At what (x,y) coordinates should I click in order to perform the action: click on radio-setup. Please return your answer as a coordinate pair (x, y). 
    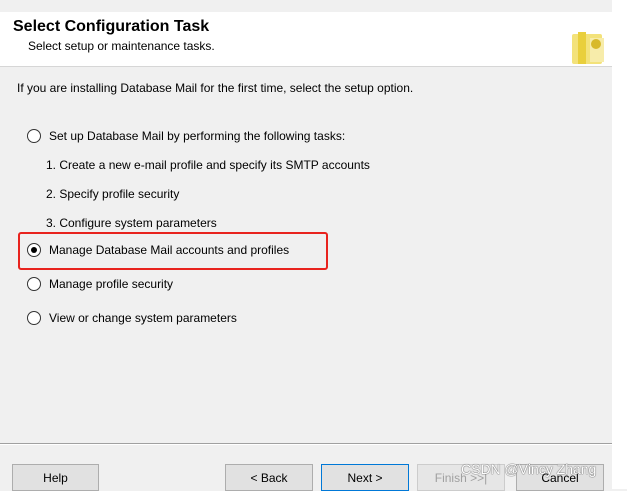
    Looking at the image, I should click on (34, 136).